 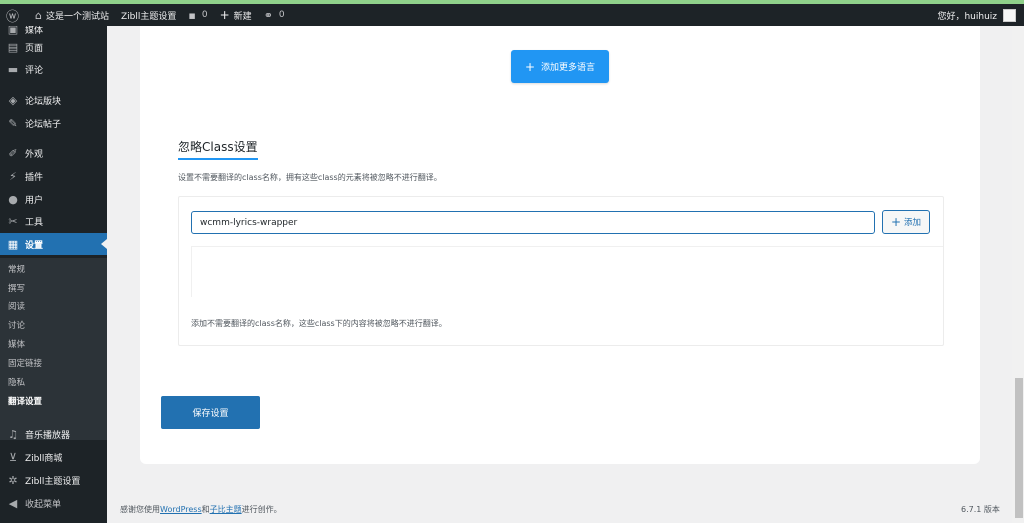 I want to click on help-text: 添加不需要翻译的class名称，这些class下的内容将被忽略不进行翻译。, so click(x=319, y=323).